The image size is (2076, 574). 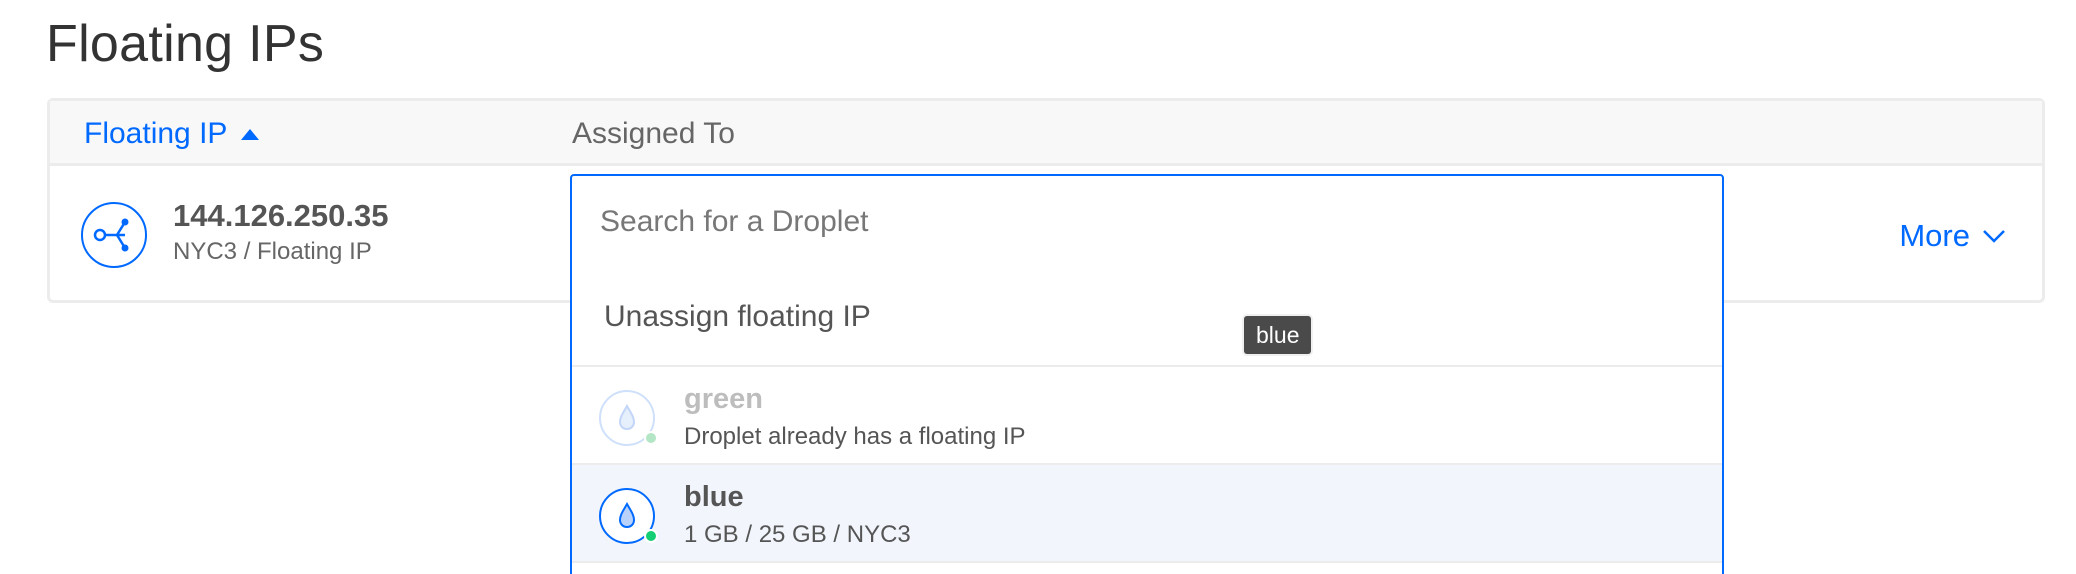 What do you see at coordinates (156, 133) in the screenshot?
I see `column-header-floating-ip-label: Floating IP` at bounding box center [156, 133].